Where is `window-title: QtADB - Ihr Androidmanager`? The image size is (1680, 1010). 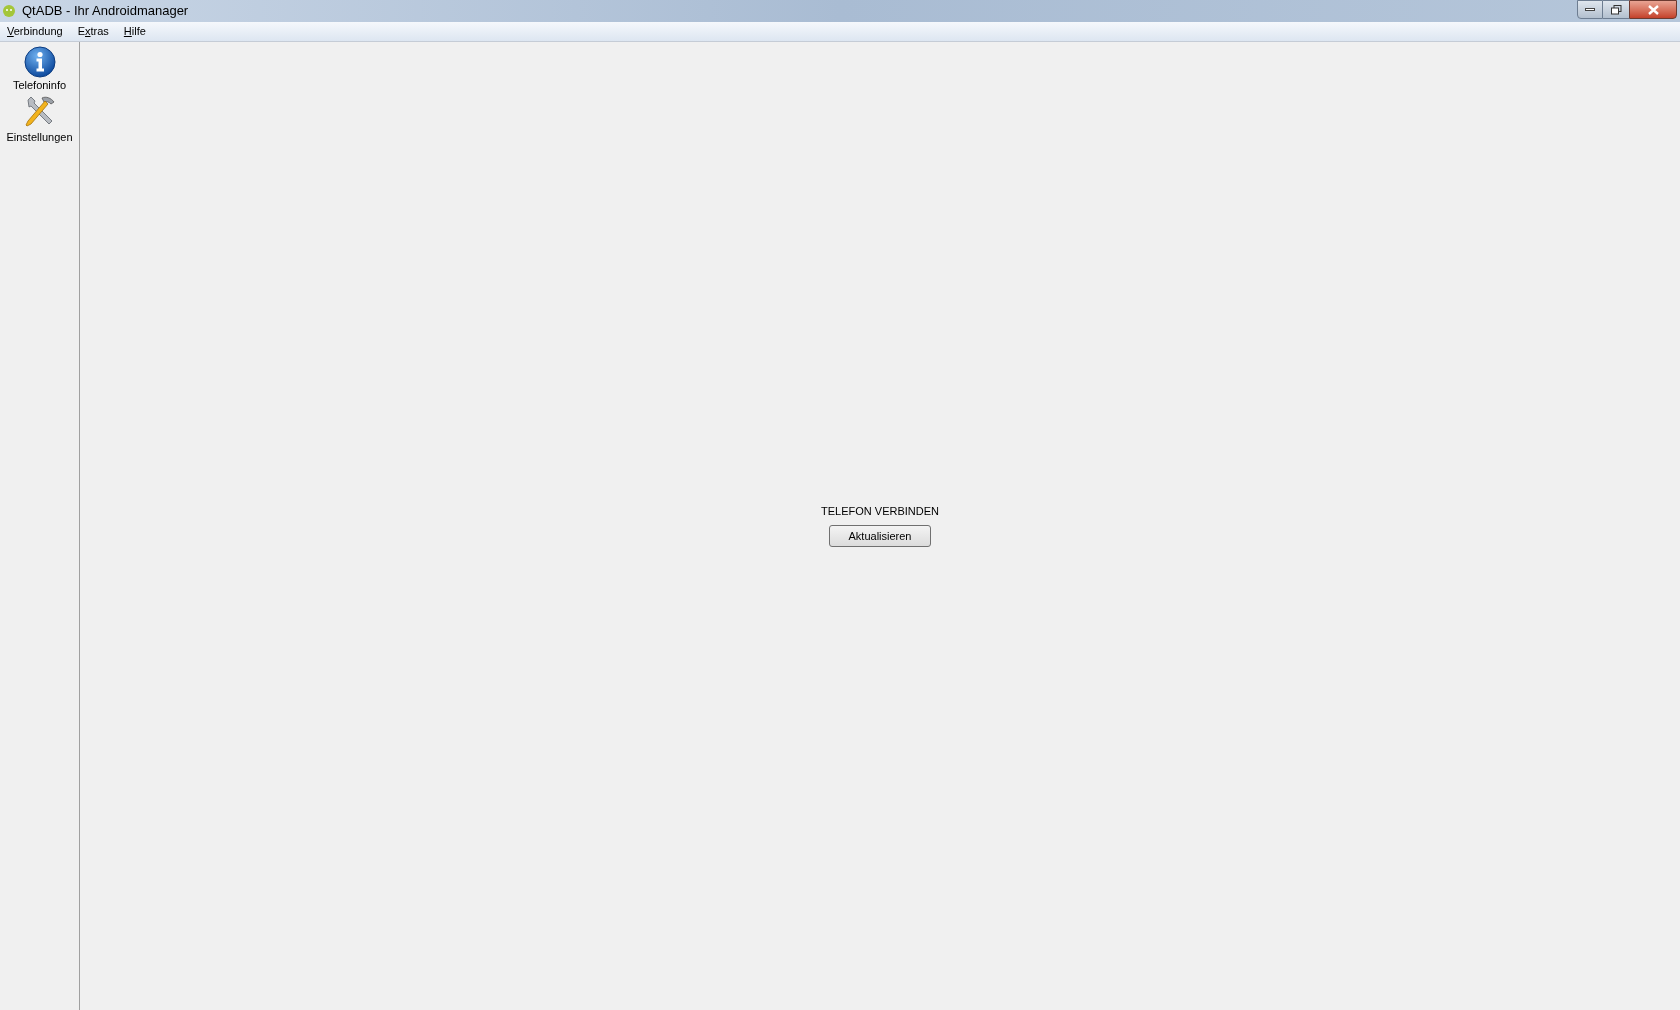
window-title: QtADB - Ihr Androidmanager is located at coordinates (105, 11).